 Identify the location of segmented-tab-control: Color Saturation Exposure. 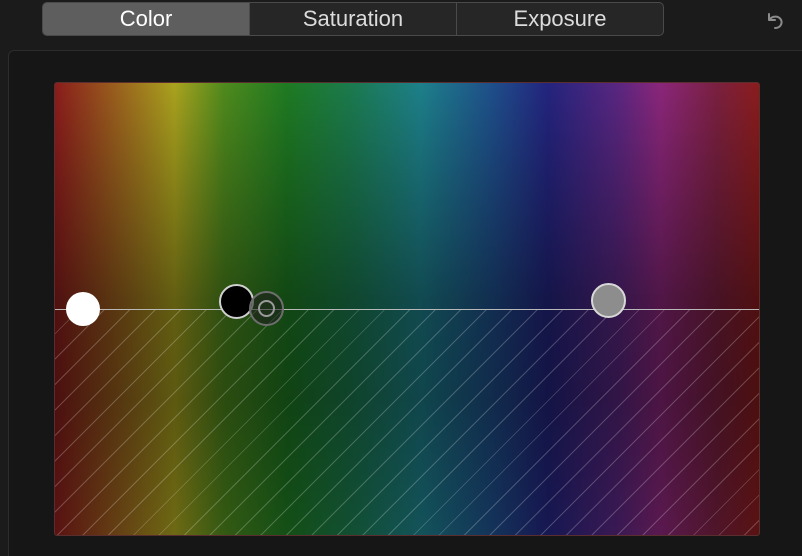
(353, 19).